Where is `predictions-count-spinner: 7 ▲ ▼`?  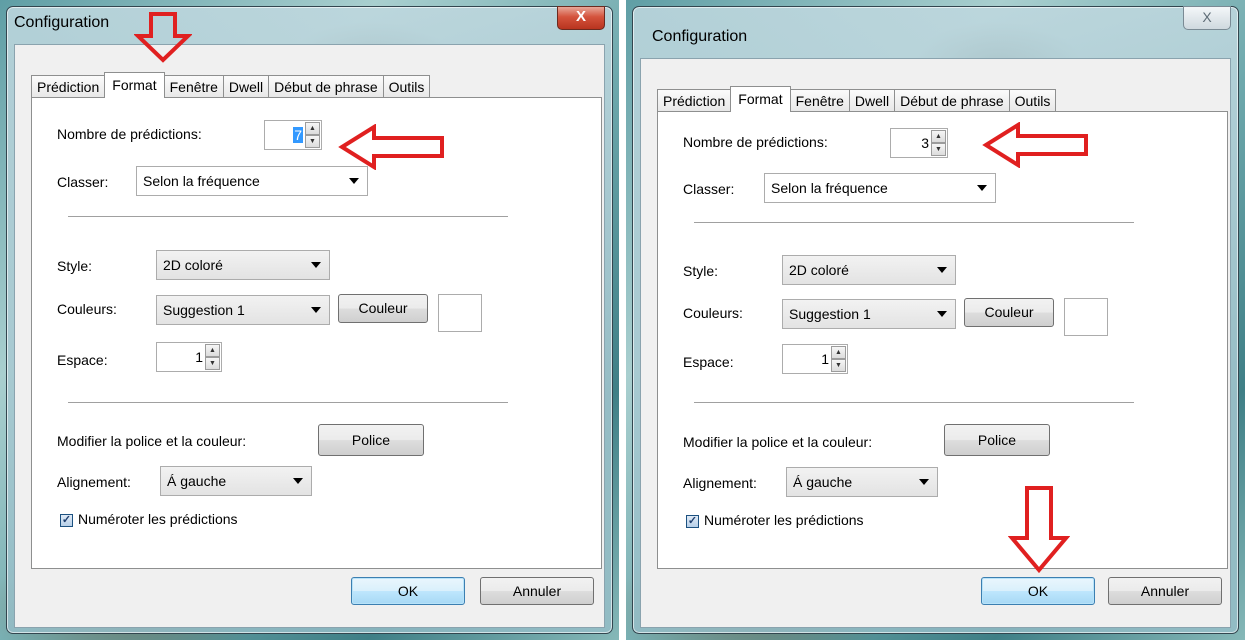 predictions-count-spinner: 7 ▲ ▼ is located at coordinates (293, 135).